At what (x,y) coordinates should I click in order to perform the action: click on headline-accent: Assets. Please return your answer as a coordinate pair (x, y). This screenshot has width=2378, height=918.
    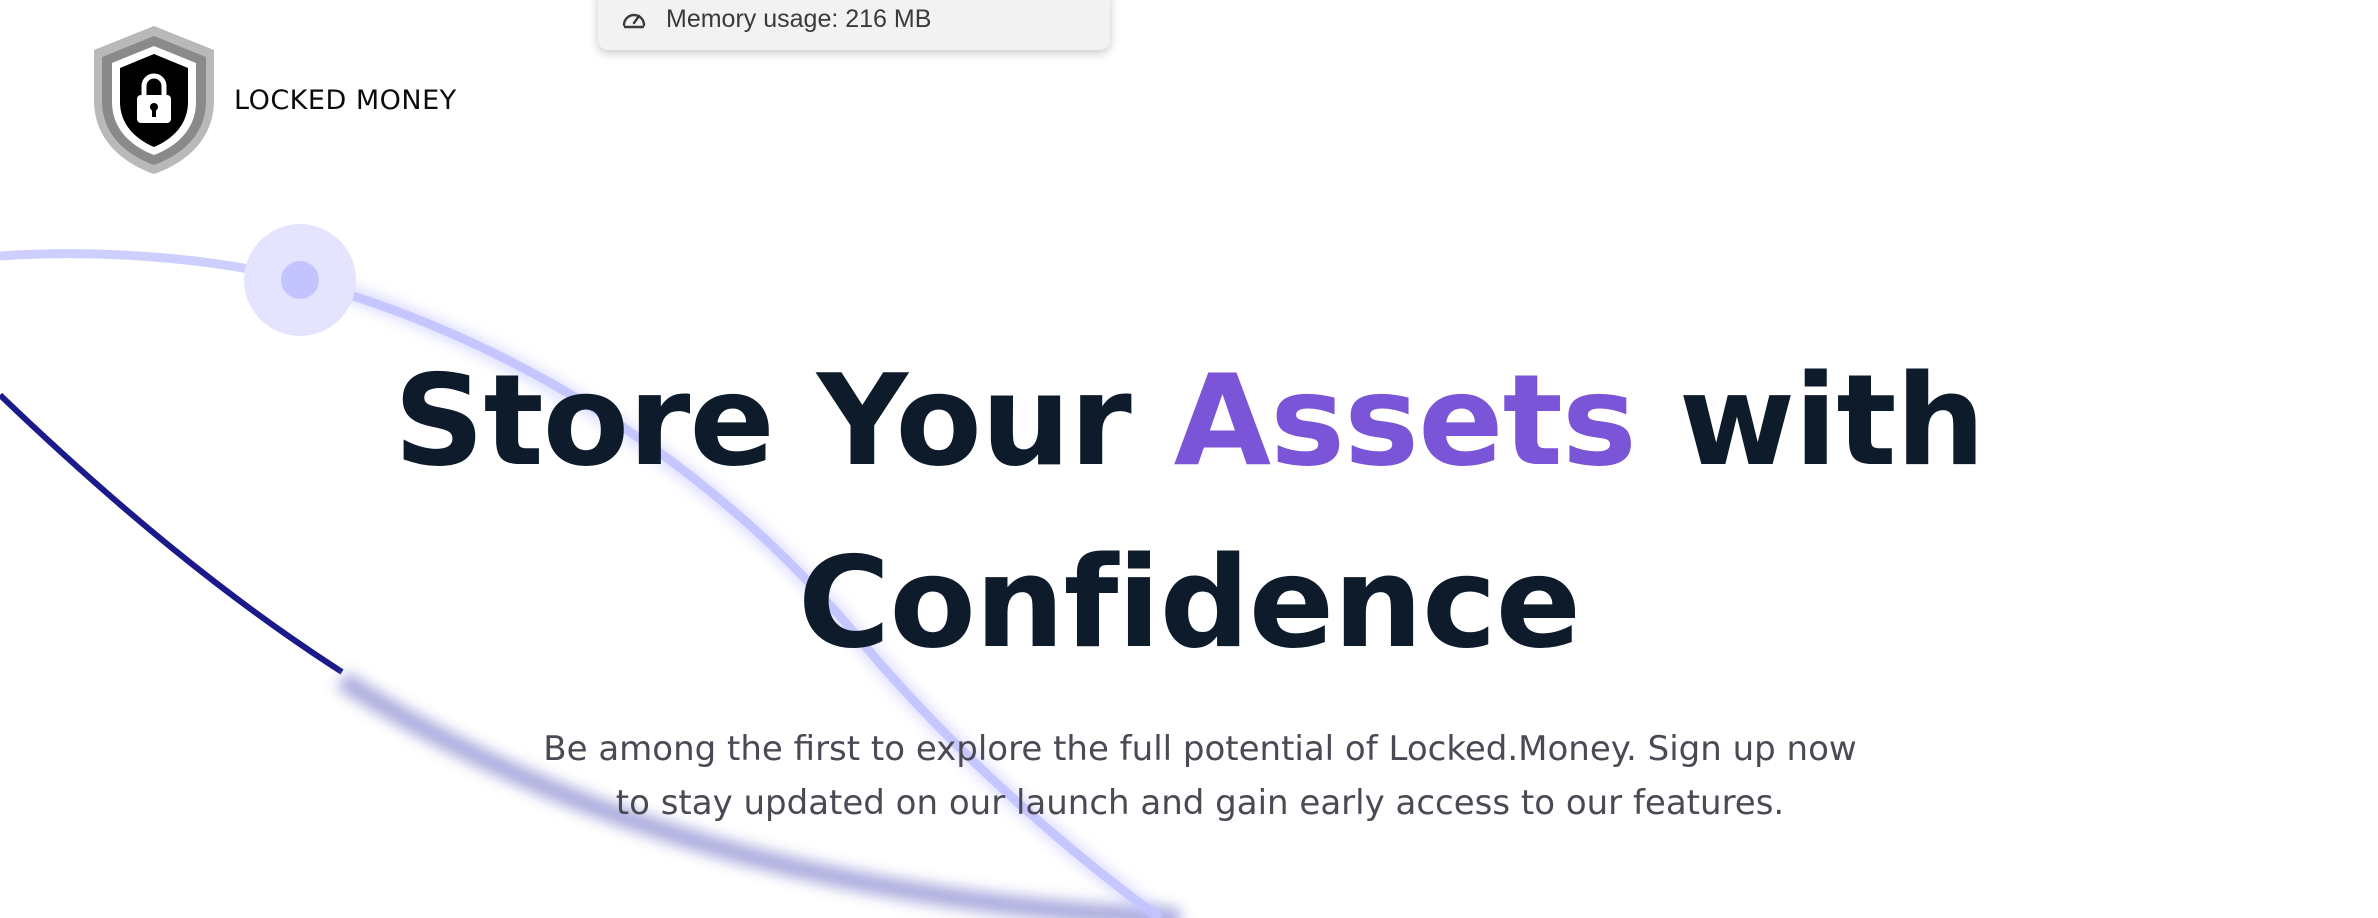
    Looking at the image, I should click on (1405, 420).